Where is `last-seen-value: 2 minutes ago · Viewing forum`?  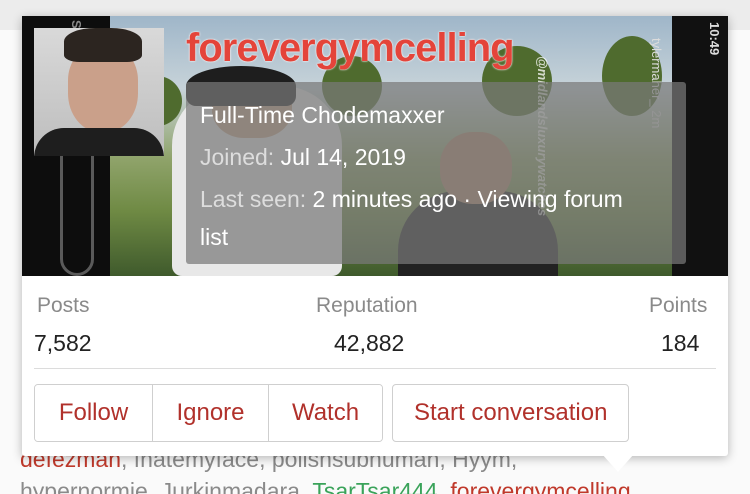 last-seen-value: 2 minutes ago · Viewing forum is located at coordinates (467, 199).